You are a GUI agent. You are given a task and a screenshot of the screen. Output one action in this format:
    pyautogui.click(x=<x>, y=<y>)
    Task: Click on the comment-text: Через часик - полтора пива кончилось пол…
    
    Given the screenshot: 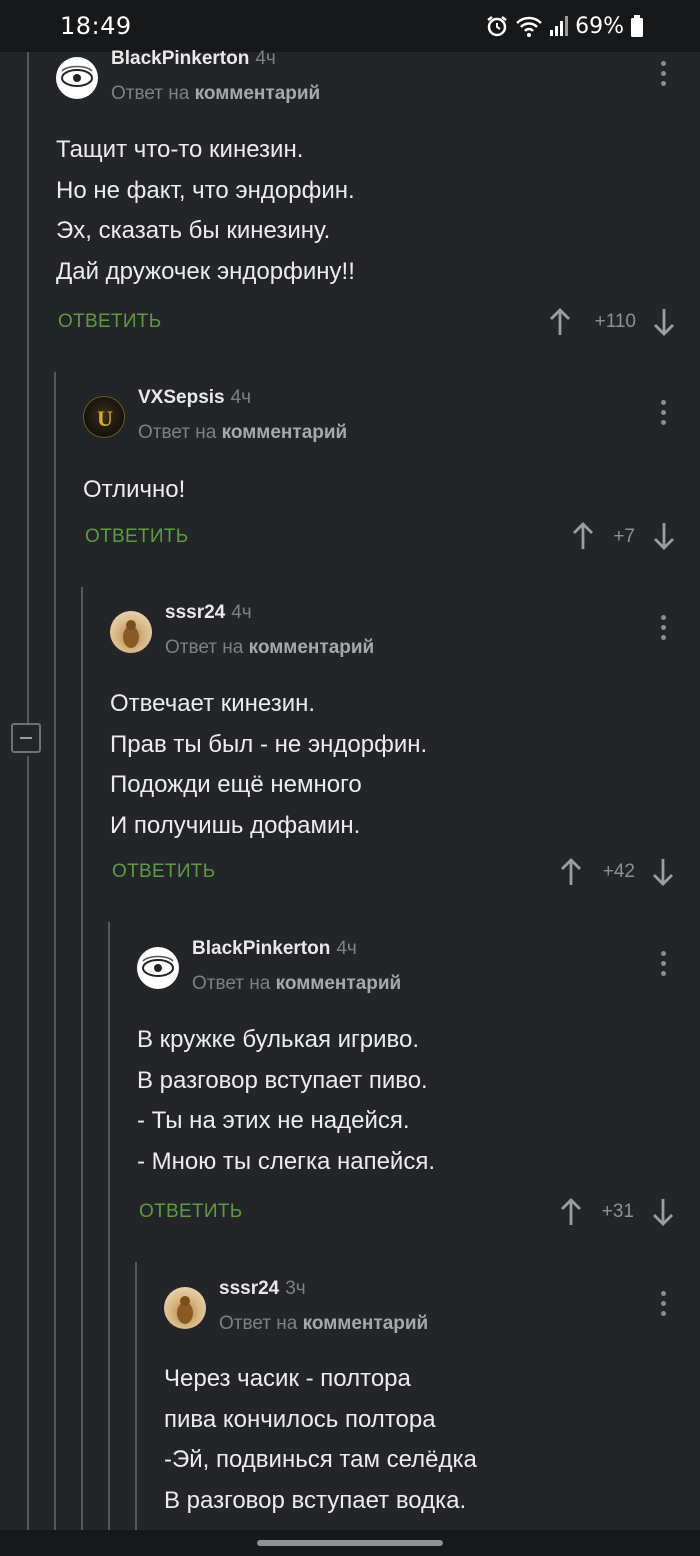 What is the action you would take?
    pyautogui.click(x=320, y=1440)
    